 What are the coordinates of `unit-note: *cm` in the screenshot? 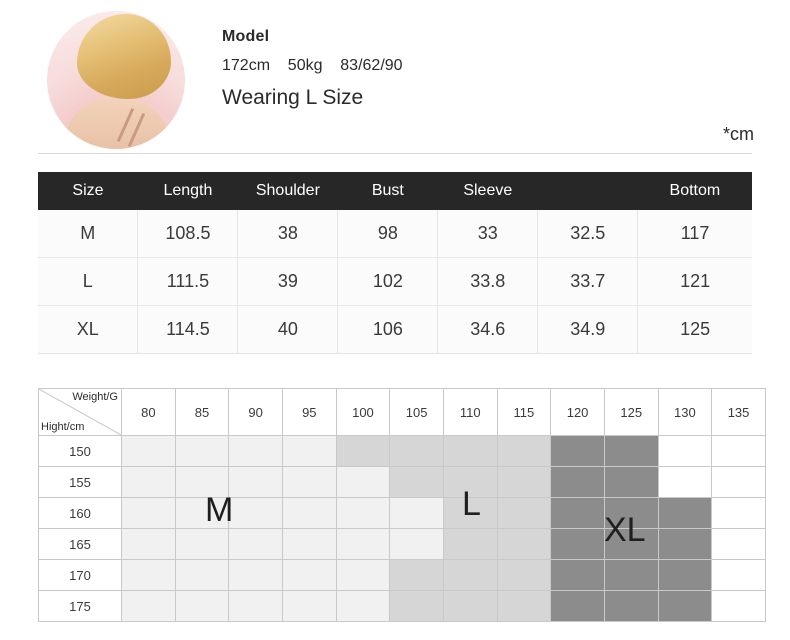 It's located at (738, 134).